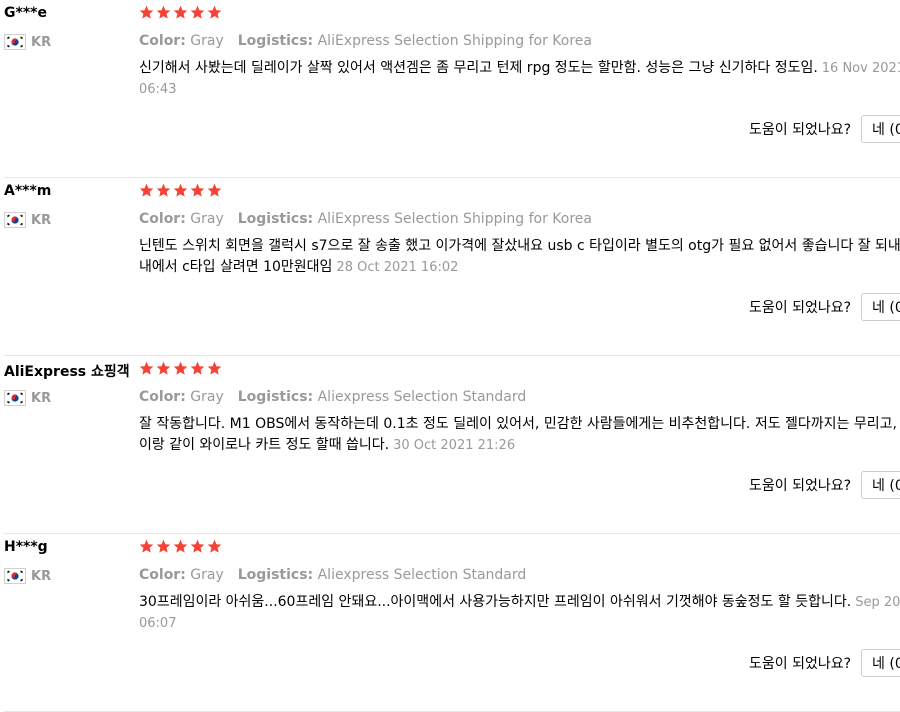 The height and width of the screenshot is (712, 900). What do you see at coordinates (28, 191) in the screenshot?
I see `reviewer-name: A***m` at bounding box center [28, 191].